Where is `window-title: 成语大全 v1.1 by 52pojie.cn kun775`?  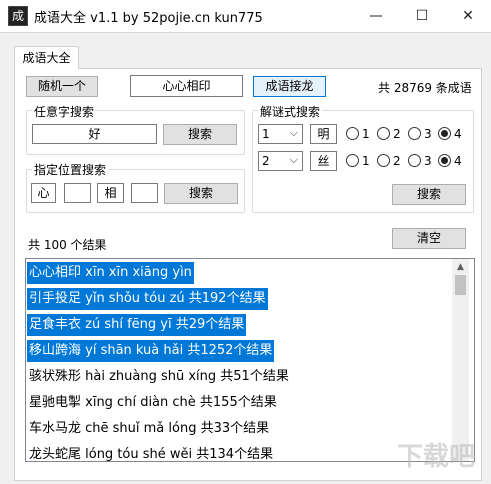 window-title: 成语大全 v1.1 by 52pojie.cn kun775 is located at coordinates (148, 18).